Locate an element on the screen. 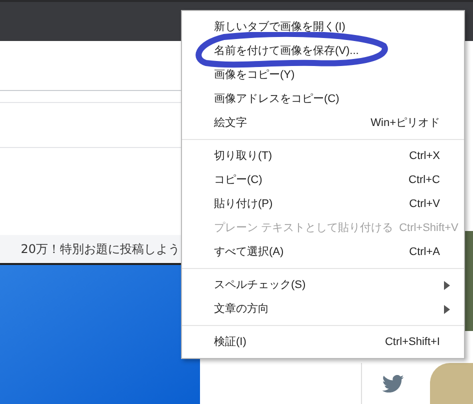 This screenshot has height=404, width=473. menu-item: 画像をコピー(Y) is located at coordinates (323, 75).